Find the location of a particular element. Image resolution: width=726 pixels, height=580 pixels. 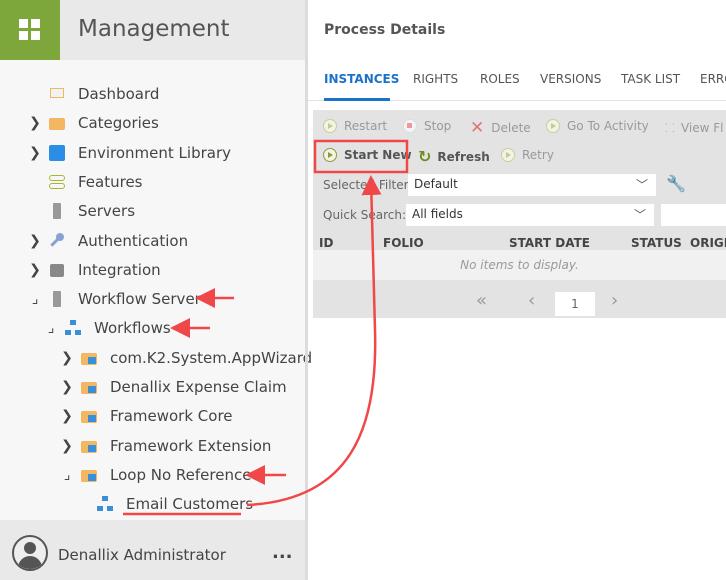

restart-label: Restart is located at coordinates (366, 126).